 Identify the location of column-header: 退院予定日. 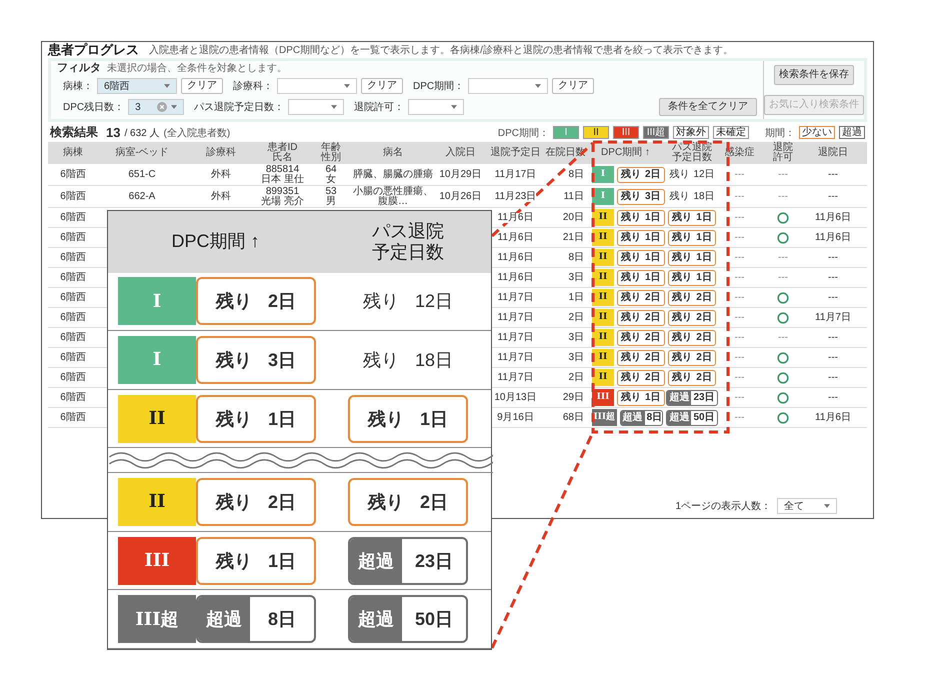
(515, 153).